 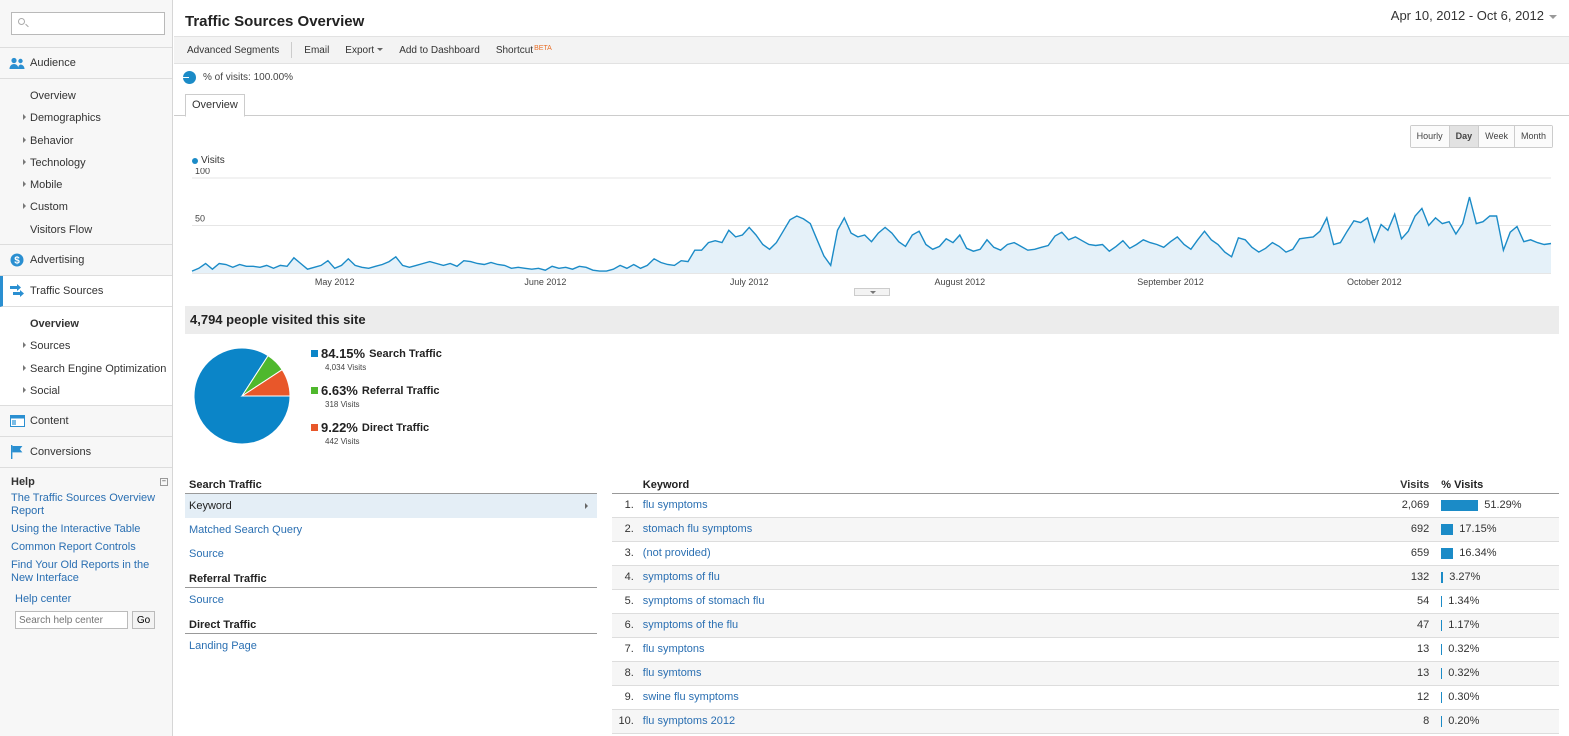 What do you see at coordinates (689, 721) in the screenshot?
I see `keyword-link: flu symptoms 2012` at bounding box center [689, 721].